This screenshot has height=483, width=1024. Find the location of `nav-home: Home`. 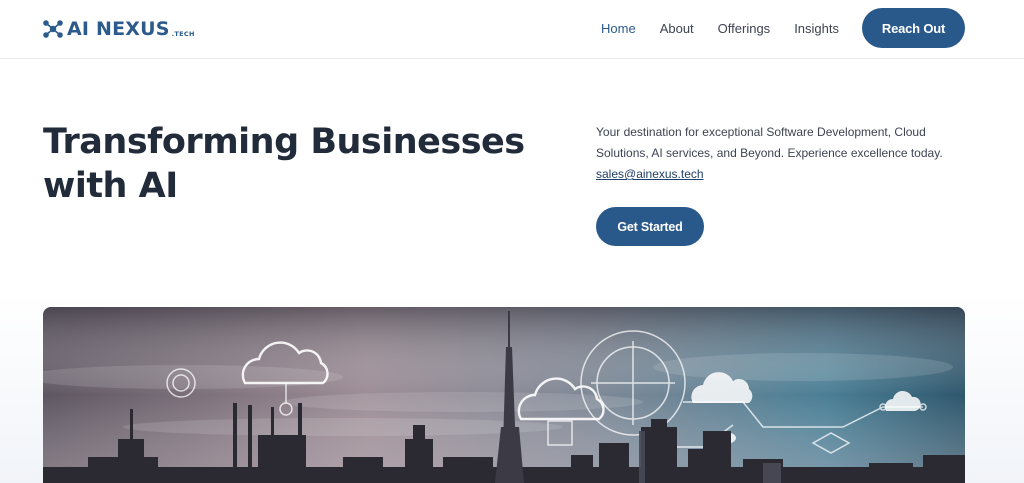

nav-home: Home is located at coordinates (618, 28).